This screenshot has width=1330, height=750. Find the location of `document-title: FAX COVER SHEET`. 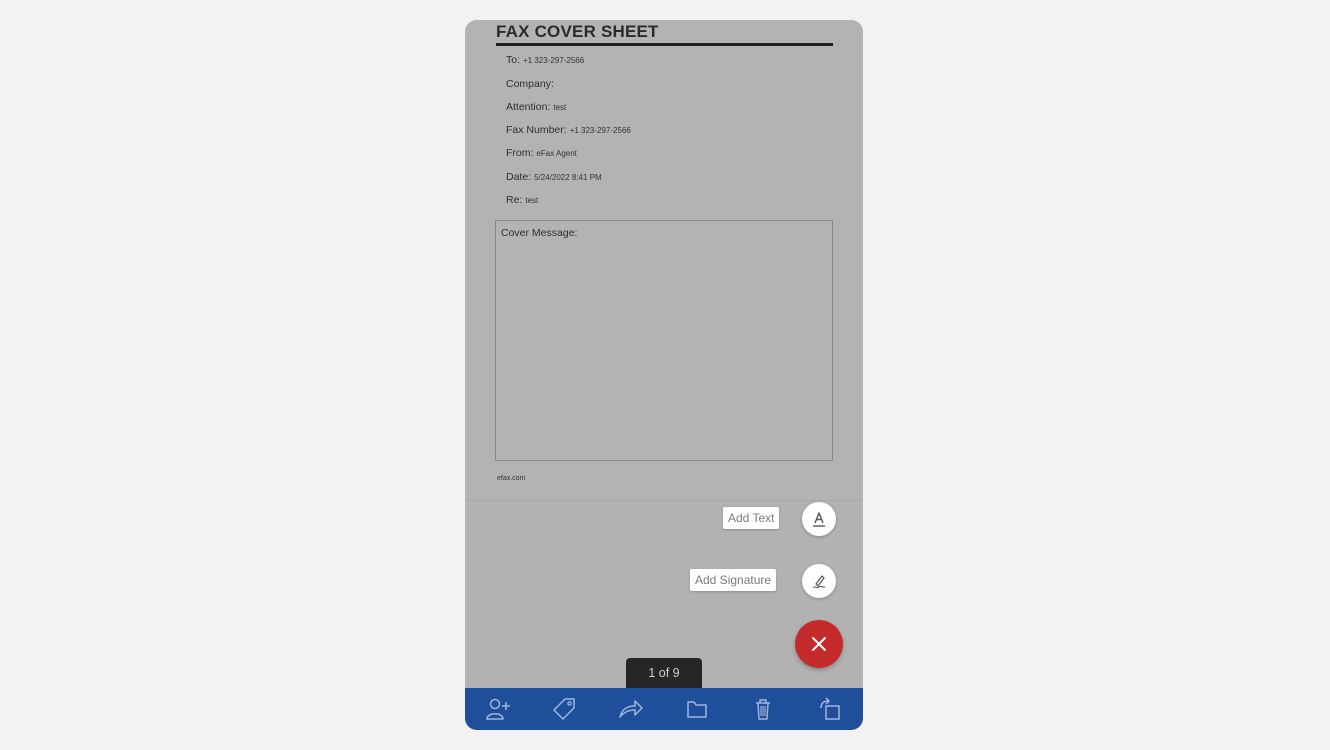

document-title: FAX COVER SHEET is located at coordinates (577, 31).